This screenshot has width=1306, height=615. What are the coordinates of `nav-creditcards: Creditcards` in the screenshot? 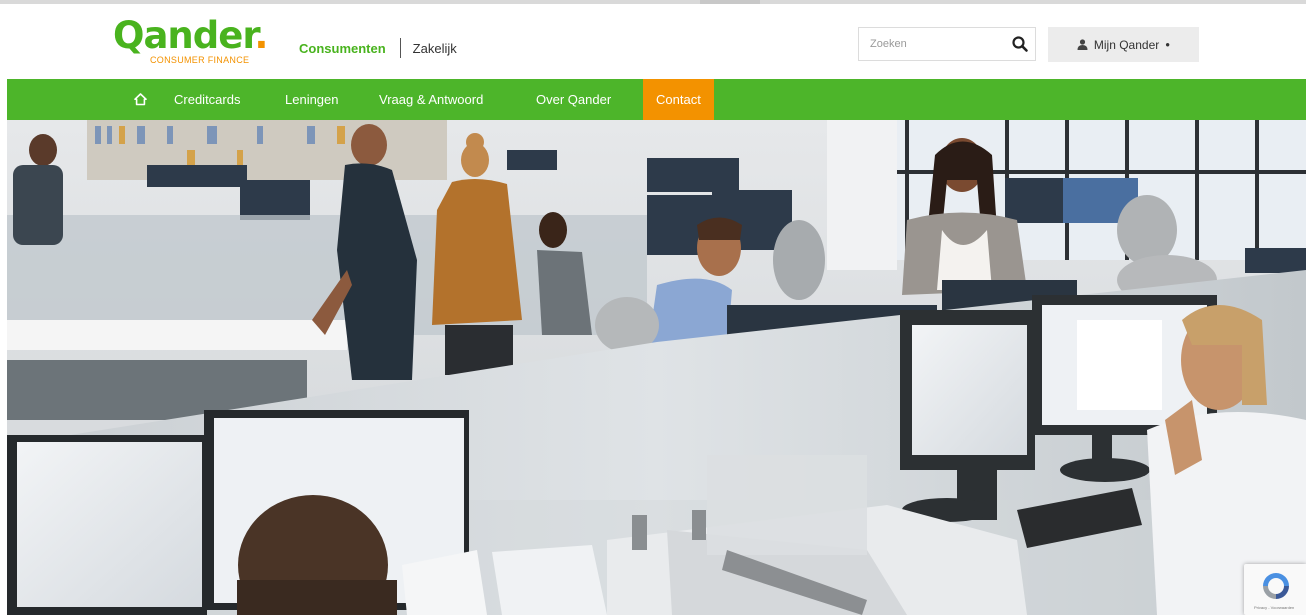 It's located at (207, 99).